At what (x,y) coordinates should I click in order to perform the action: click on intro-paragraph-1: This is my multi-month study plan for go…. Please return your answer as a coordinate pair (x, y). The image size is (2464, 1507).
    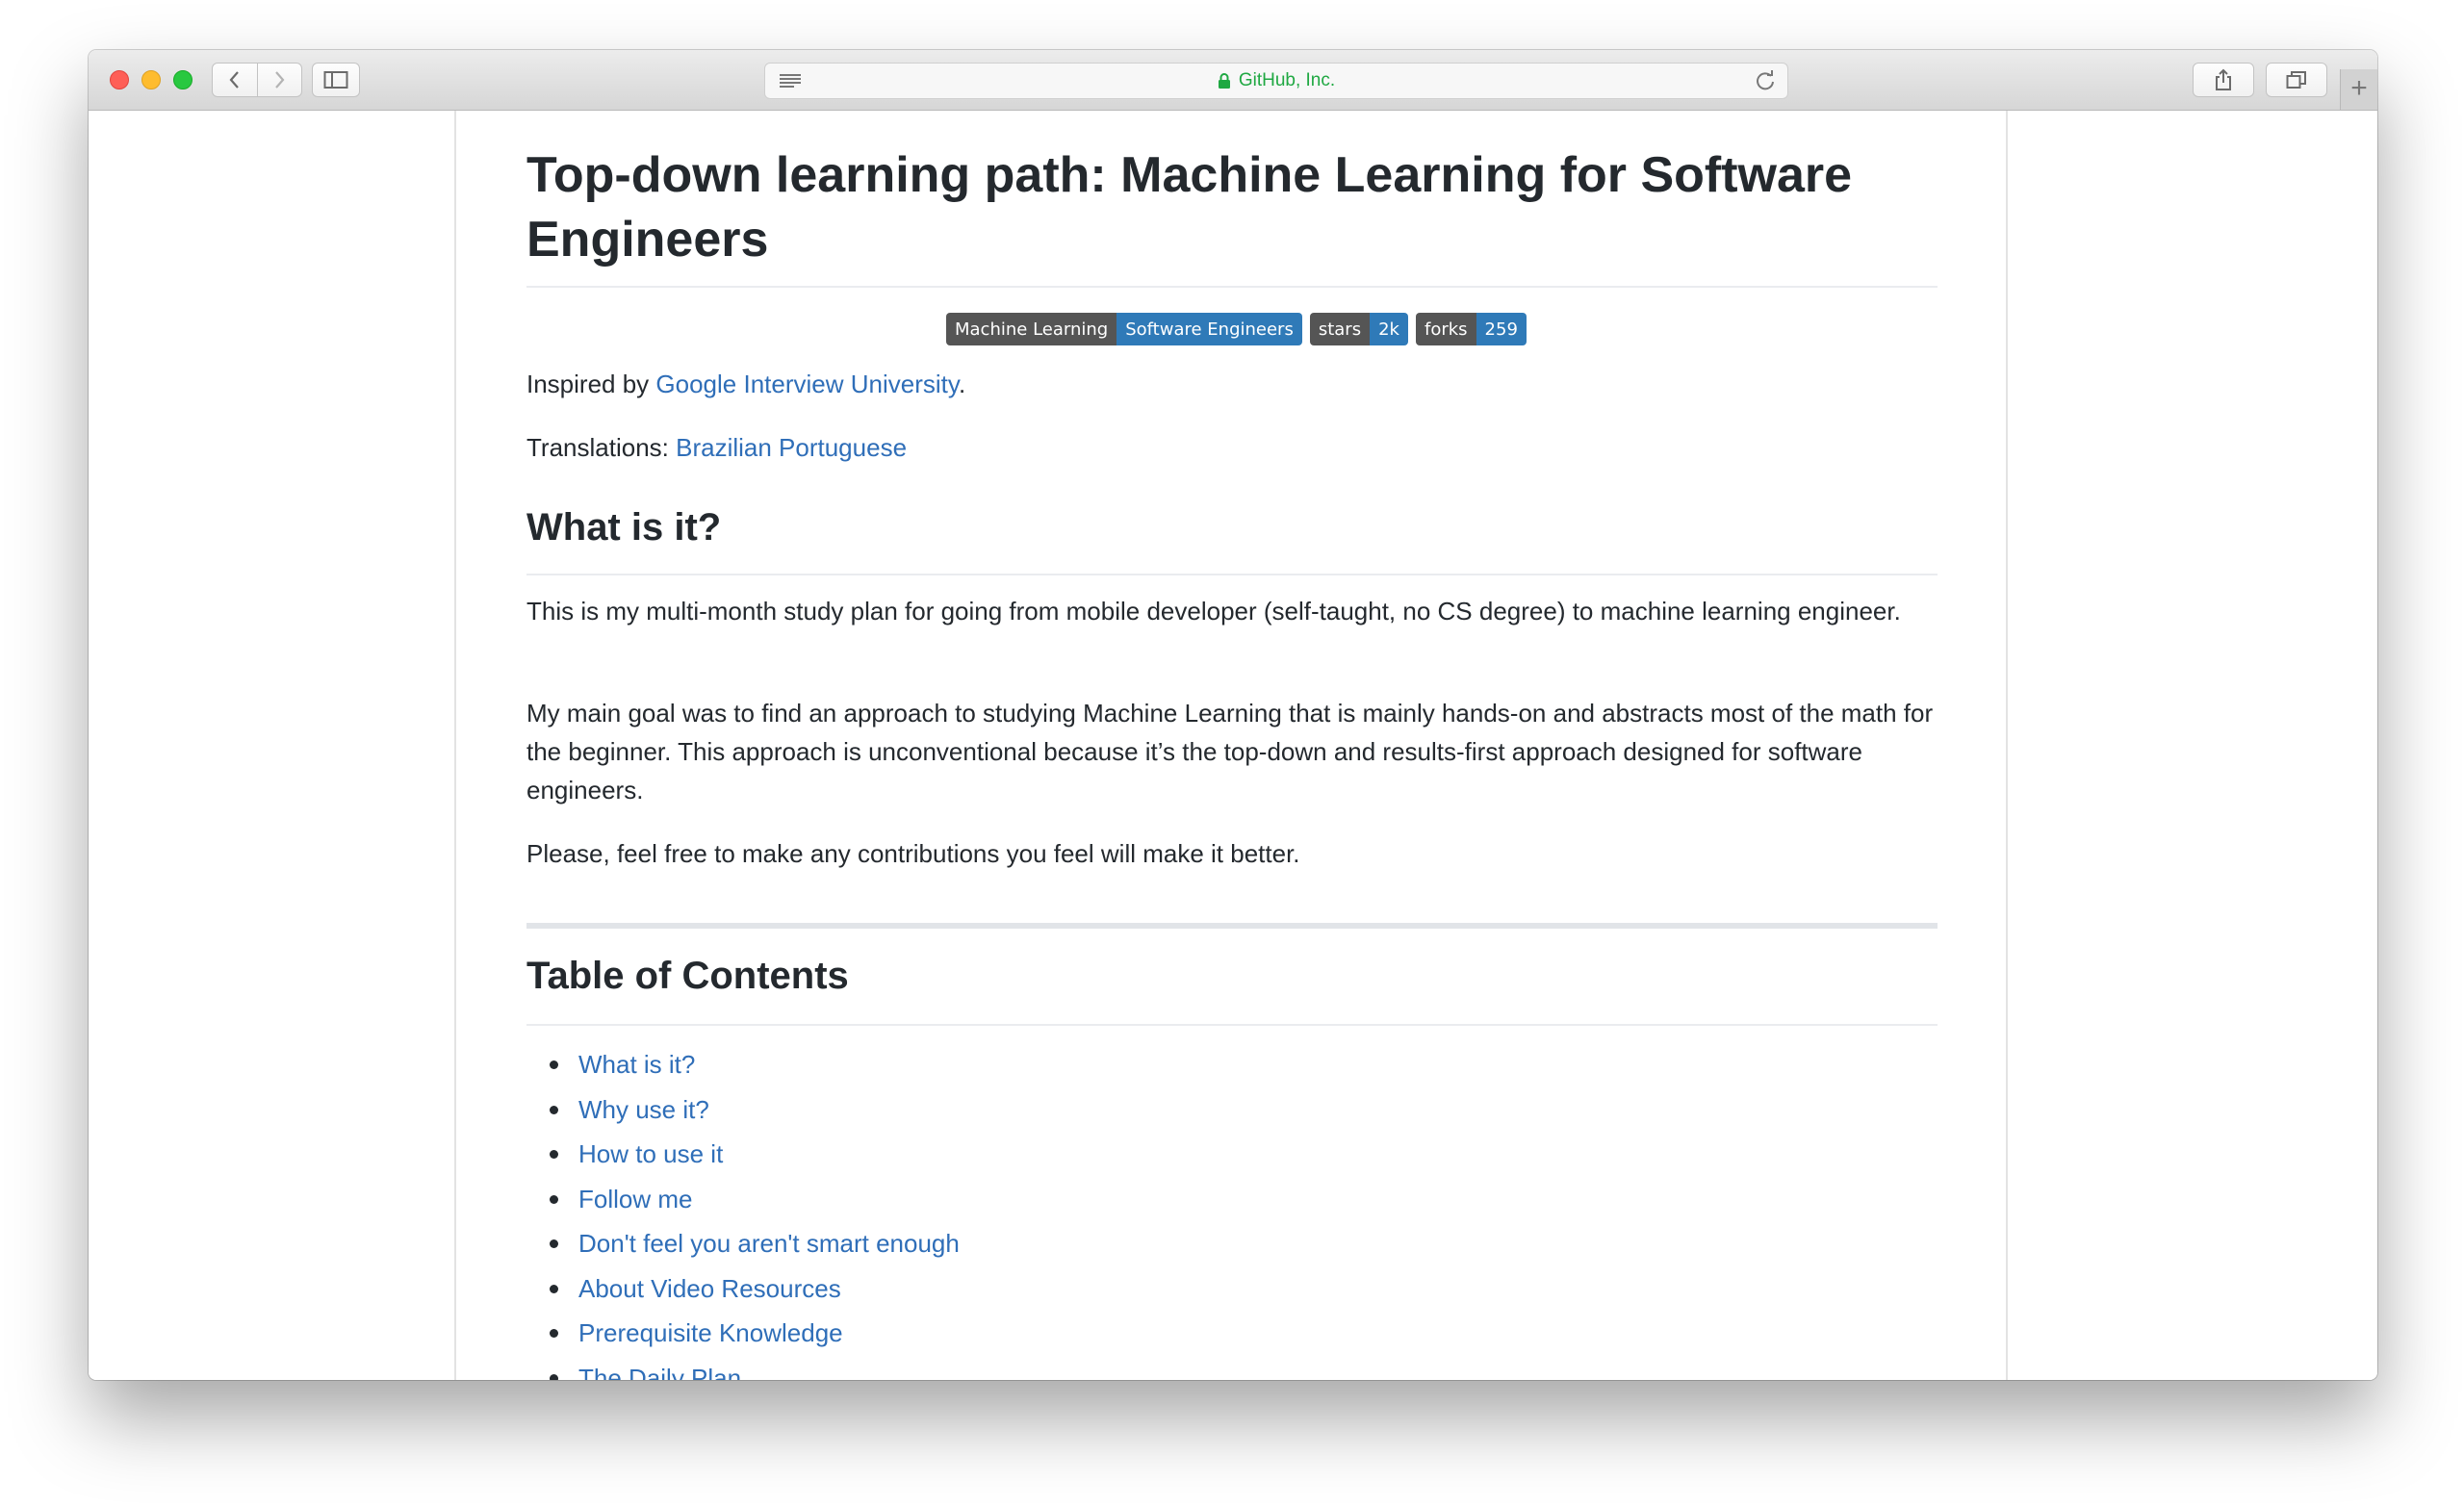
    Looking at the image, I should click on (1232, 611).